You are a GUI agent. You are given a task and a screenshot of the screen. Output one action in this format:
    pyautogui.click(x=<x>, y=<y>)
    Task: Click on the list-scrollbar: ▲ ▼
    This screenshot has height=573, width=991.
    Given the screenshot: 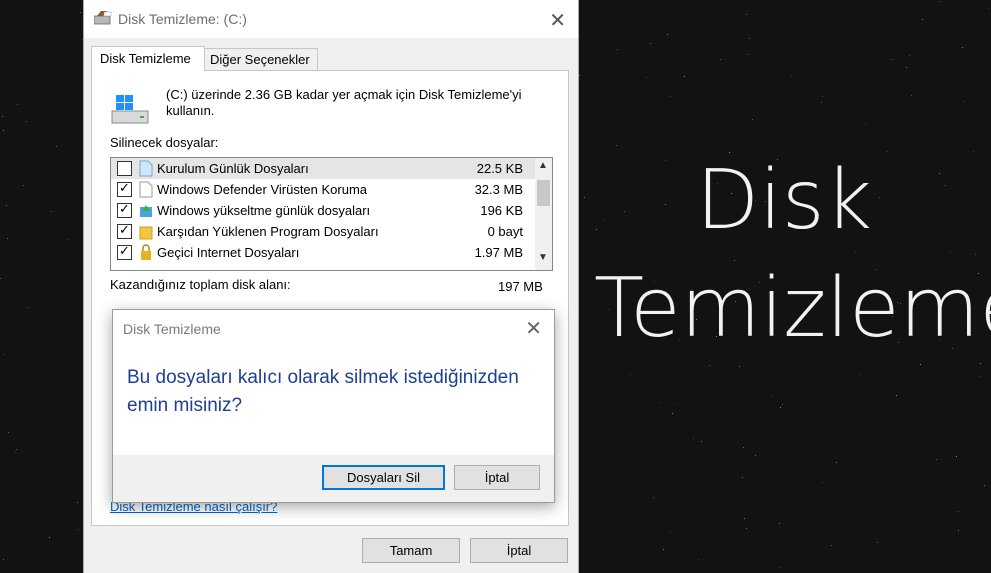 What is the action you would take?
    pyautogui.click(x=543, y=214)
    